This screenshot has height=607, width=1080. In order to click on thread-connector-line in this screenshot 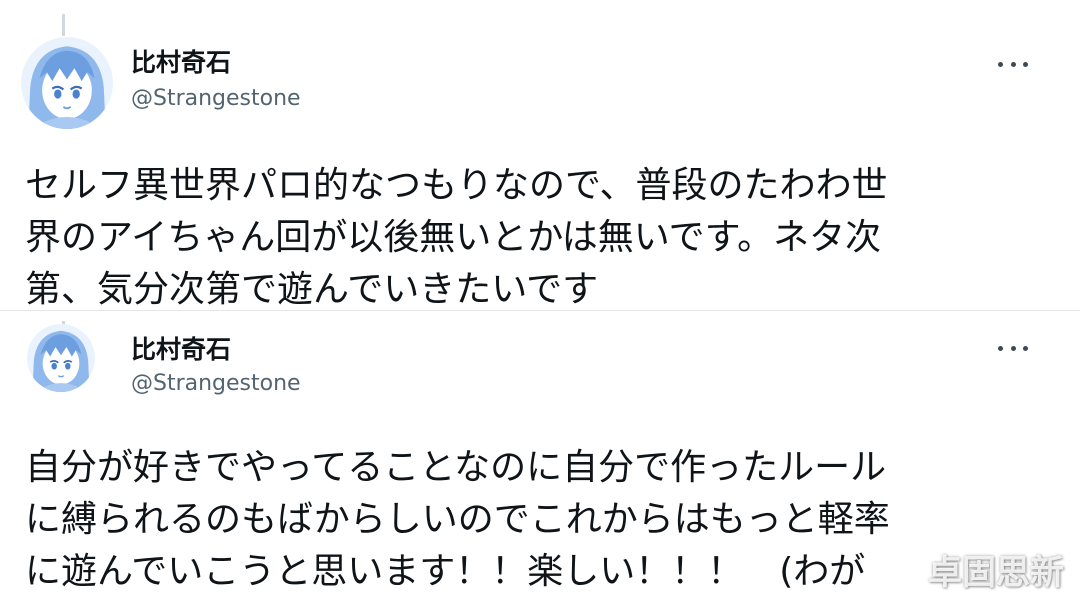, I will do `click(63, 25)`.